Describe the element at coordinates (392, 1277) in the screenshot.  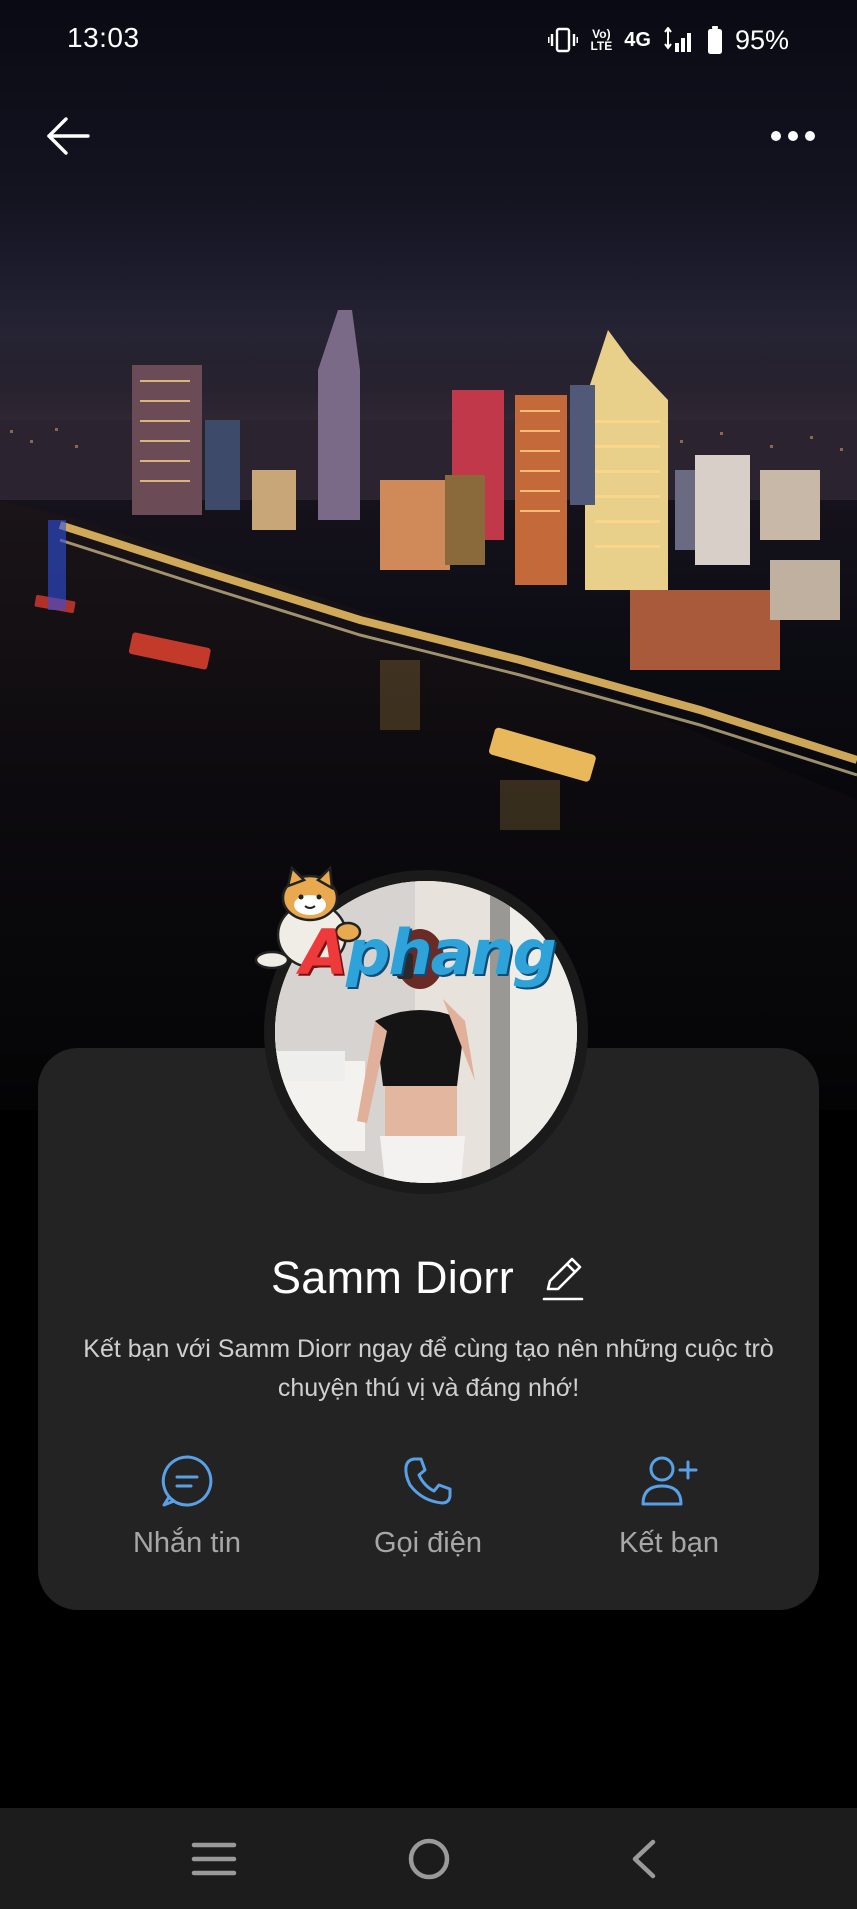
I see `profile-name: Samm Diorr` at that location.